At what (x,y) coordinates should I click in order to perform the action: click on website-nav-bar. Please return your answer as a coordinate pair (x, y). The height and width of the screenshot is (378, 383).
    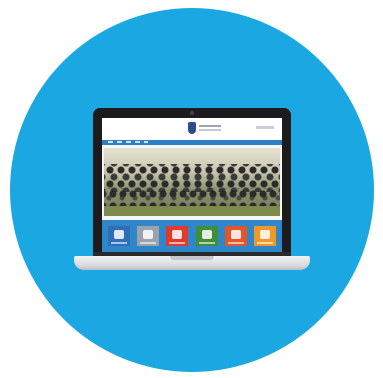
    Looking at the image, I should click on (192, 142).